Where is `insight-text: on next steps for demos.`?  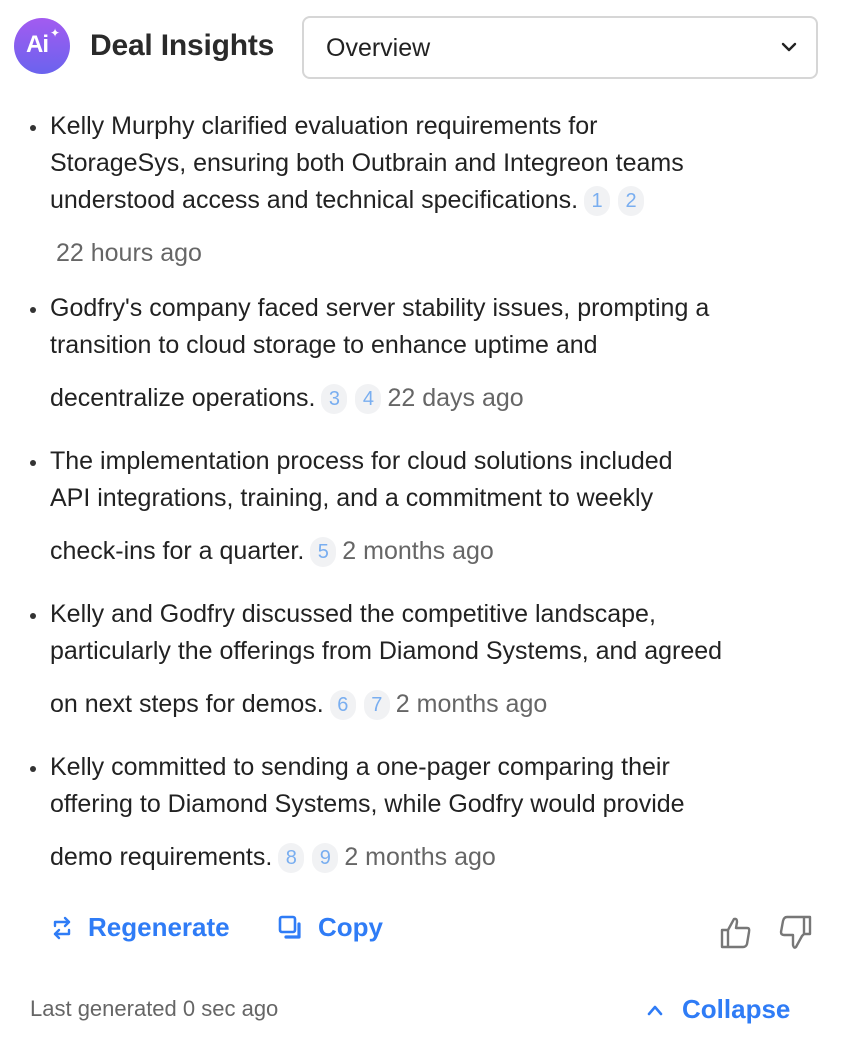 insight-text: on next steps for demos. is located at coordinates (187, 704).